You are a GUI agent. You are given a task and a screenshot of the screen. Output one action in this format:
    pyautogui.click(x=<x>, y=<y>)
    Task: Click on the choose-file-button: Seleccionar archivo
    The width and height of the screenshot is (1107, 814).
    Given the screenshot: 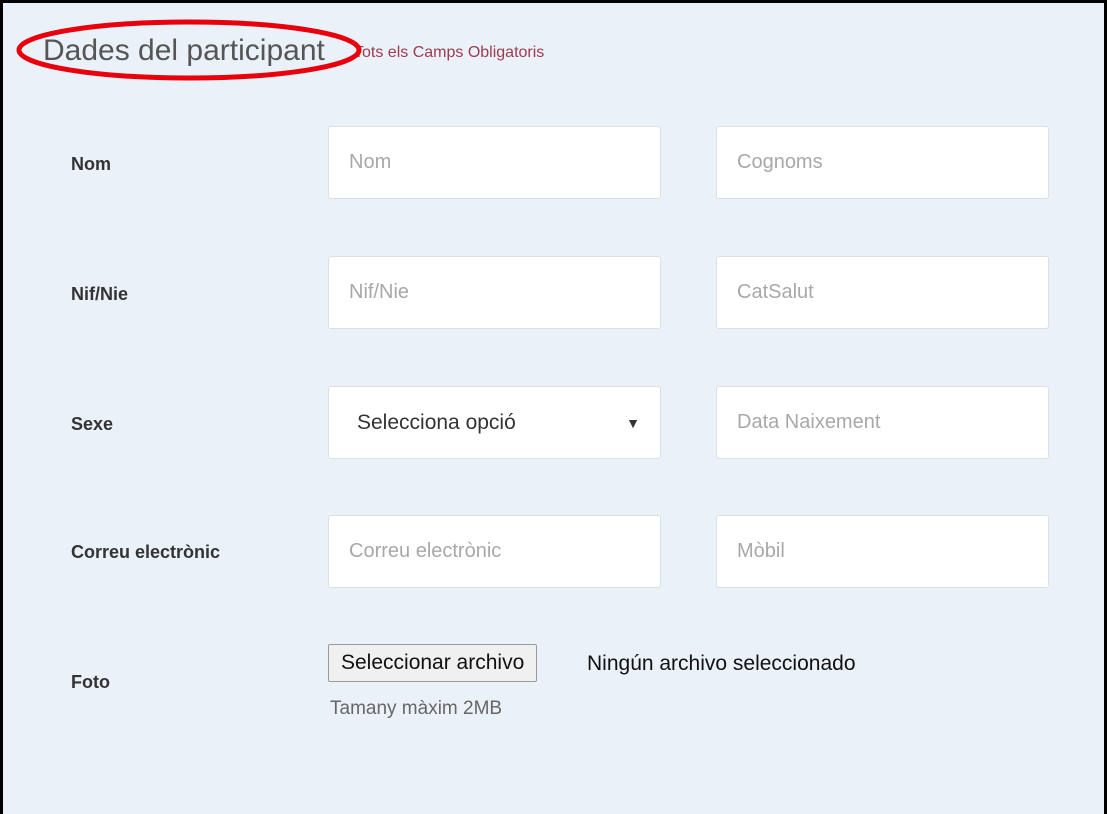 What is the action you would take?
    pyautogui.click(x=433, y=663)
    